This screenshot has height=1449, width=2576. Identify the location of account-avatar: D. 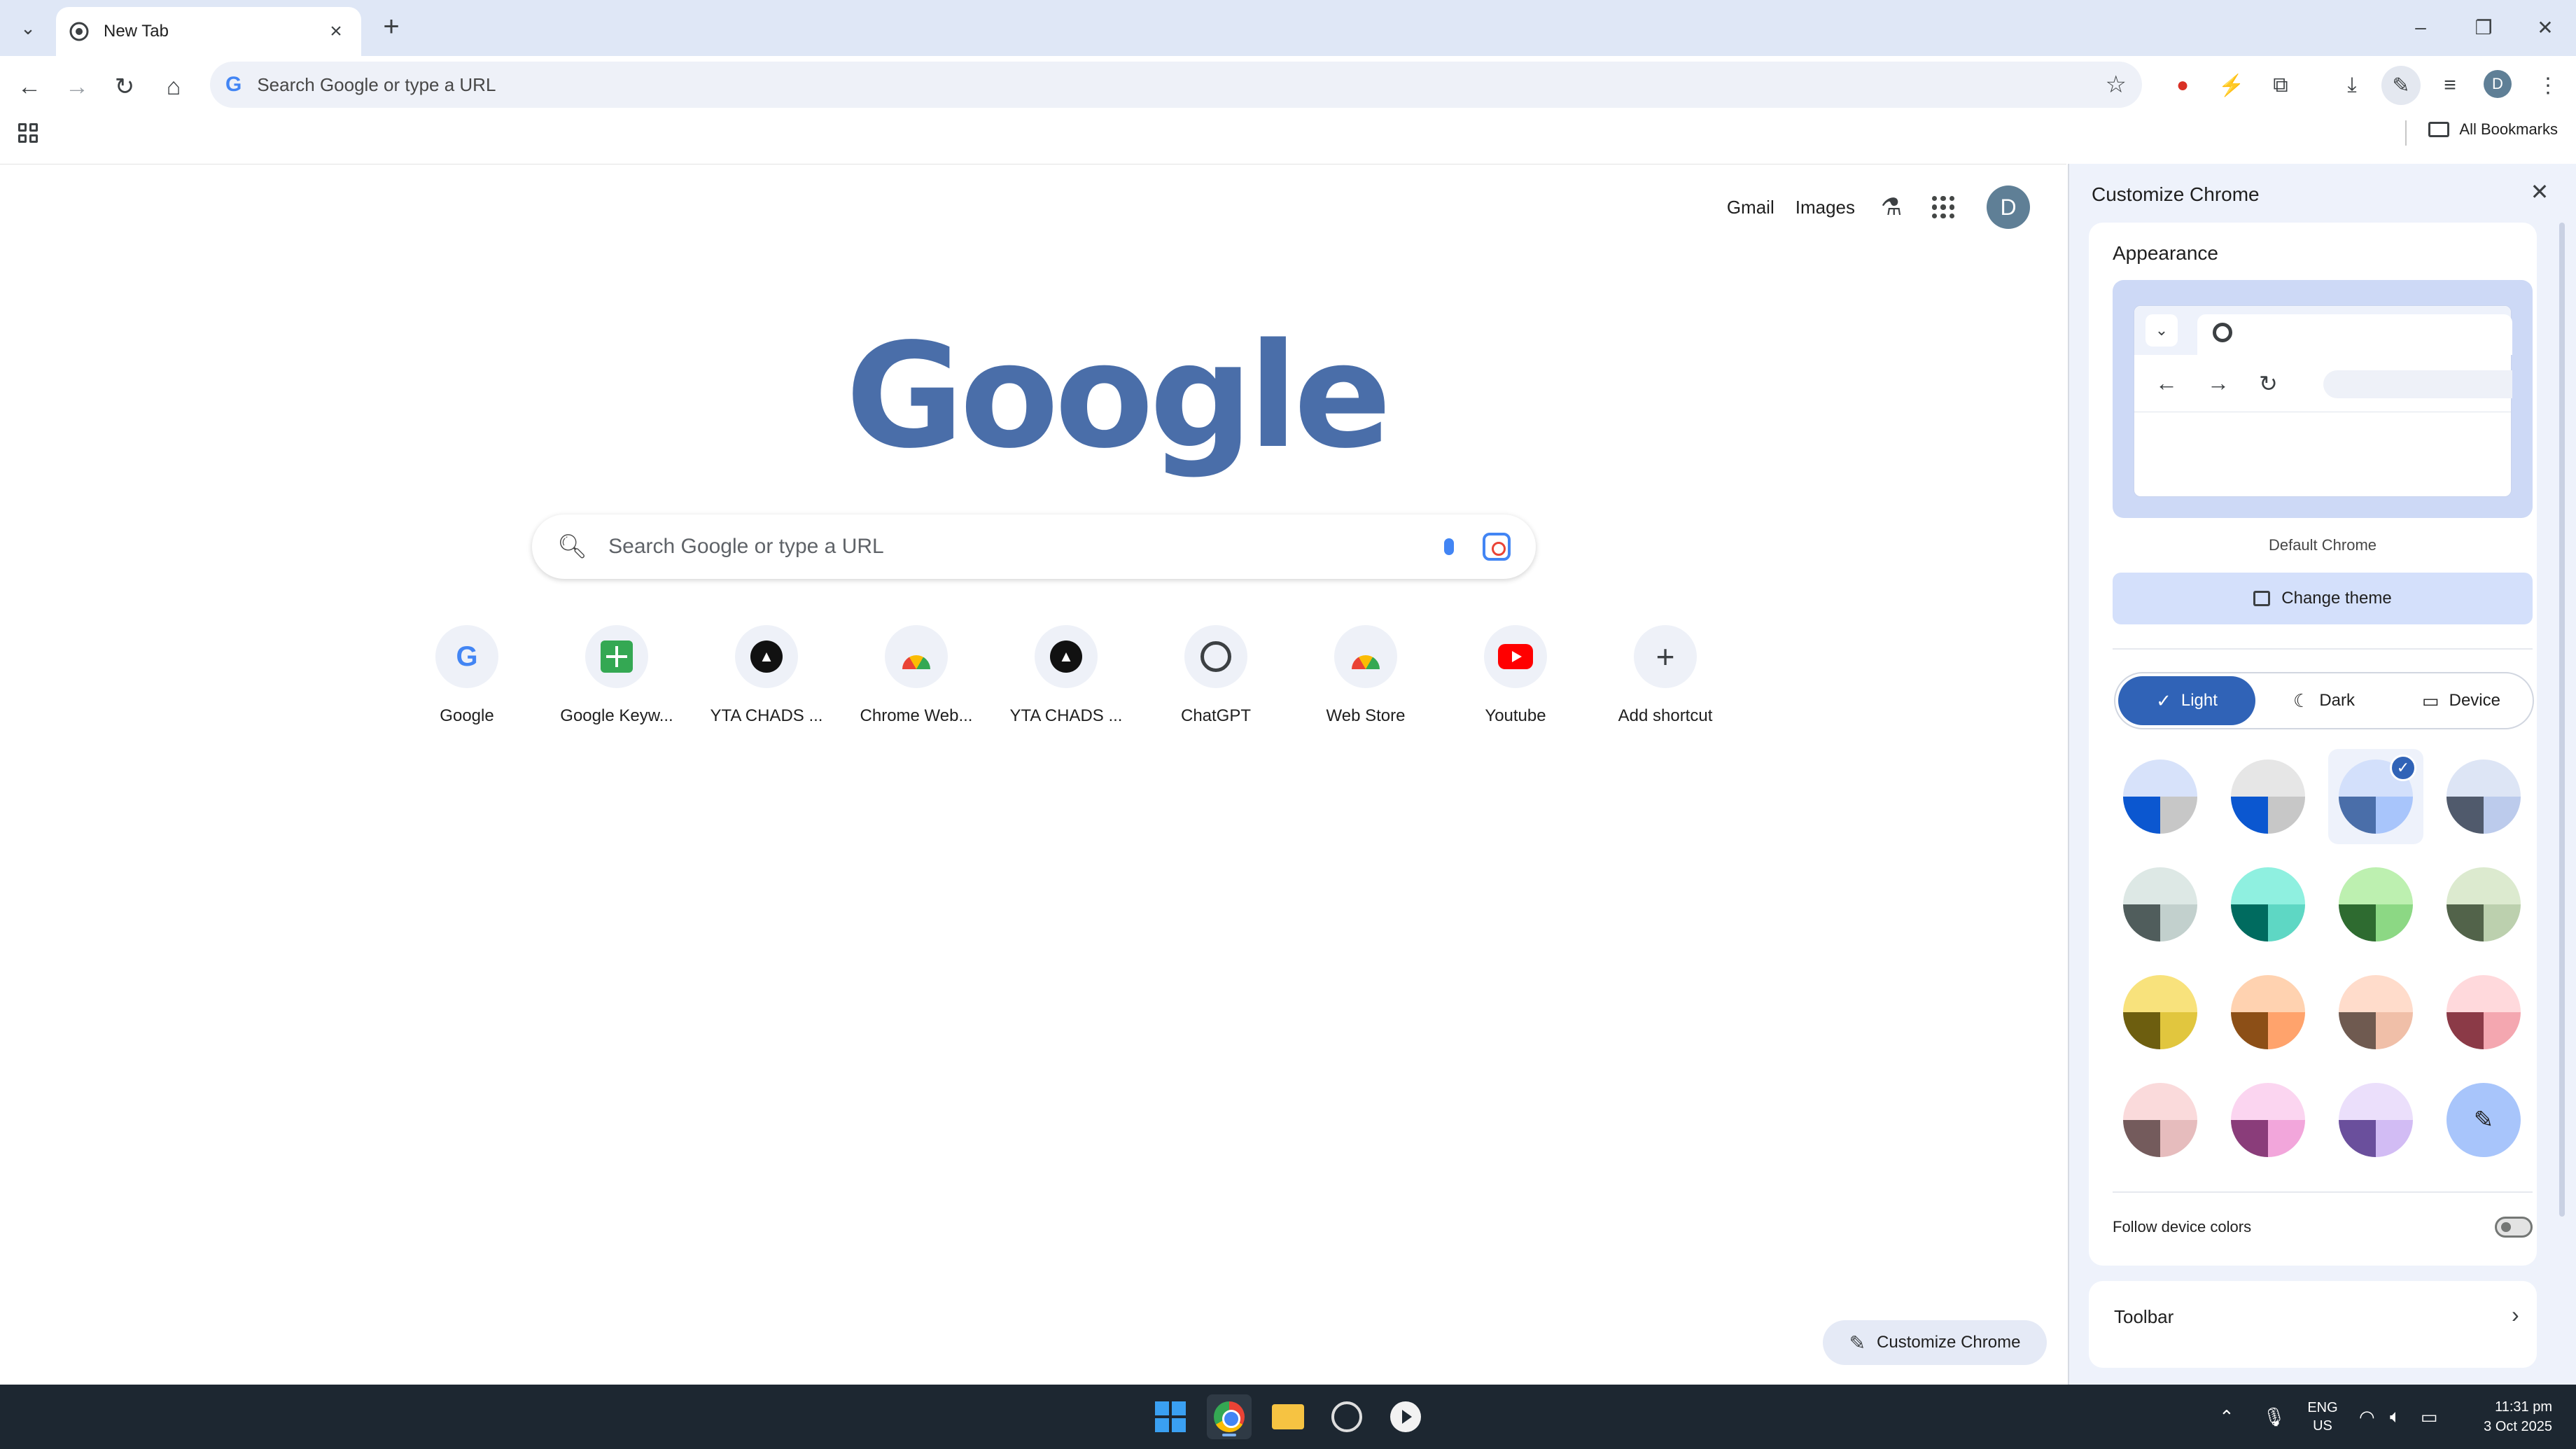
(2008, 207).